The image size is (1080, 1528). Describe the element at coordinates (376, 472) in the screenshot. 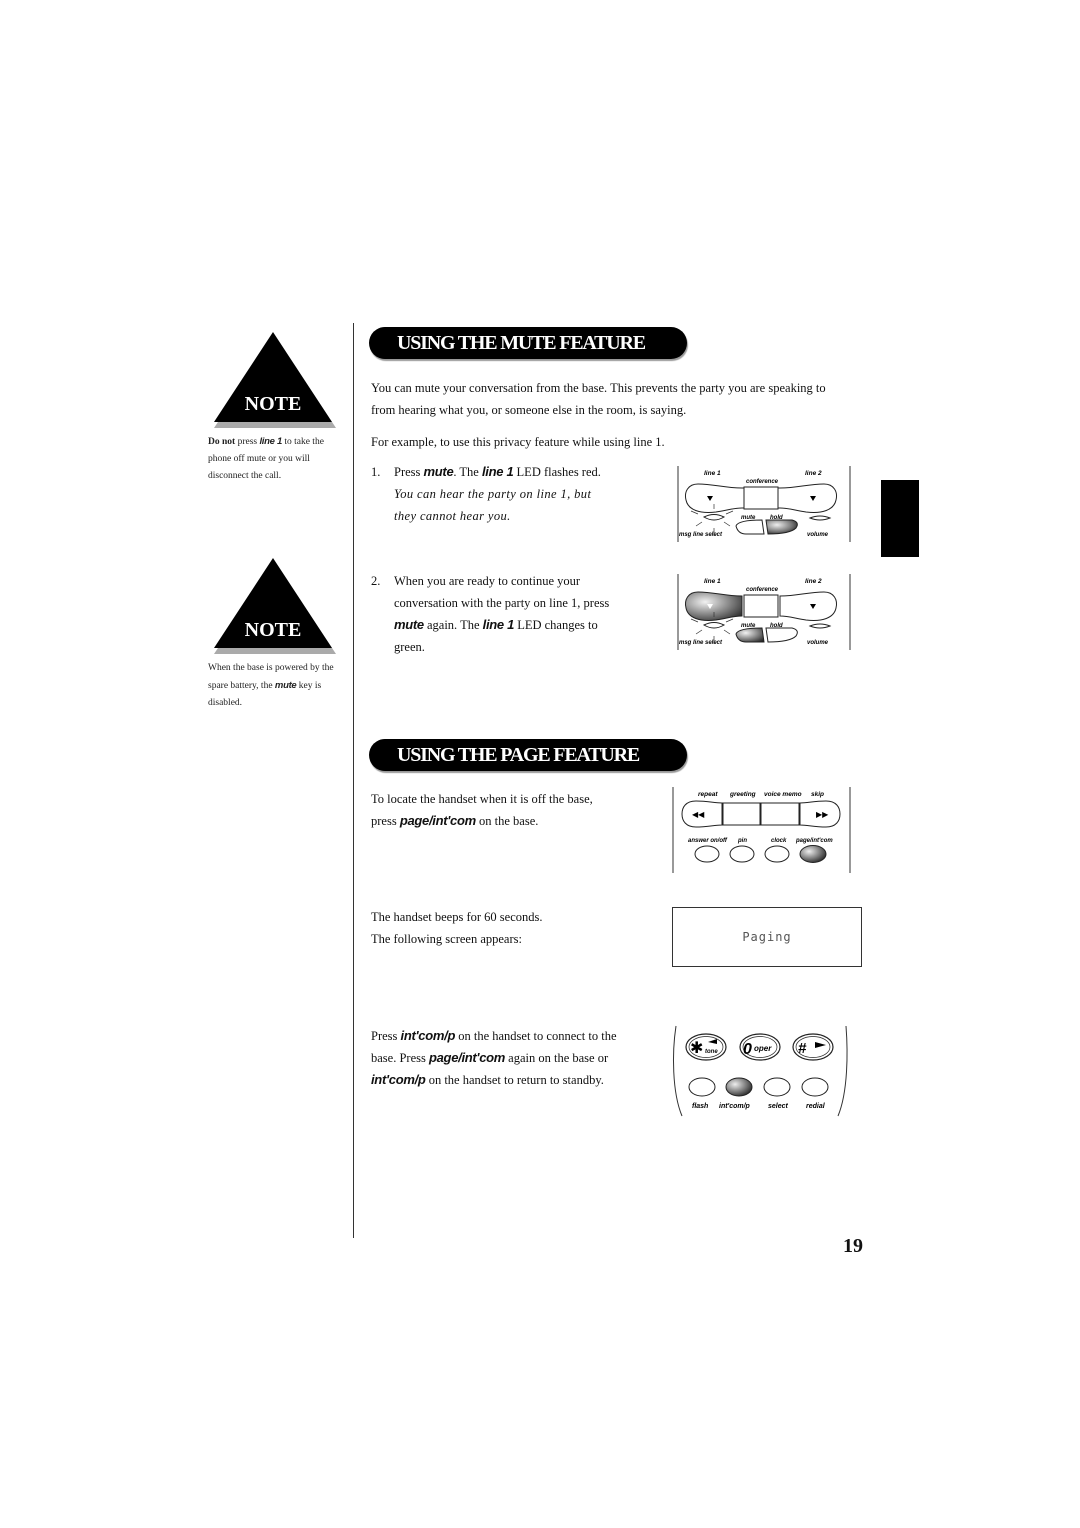

I see `step-1-number: 1.` at that location.